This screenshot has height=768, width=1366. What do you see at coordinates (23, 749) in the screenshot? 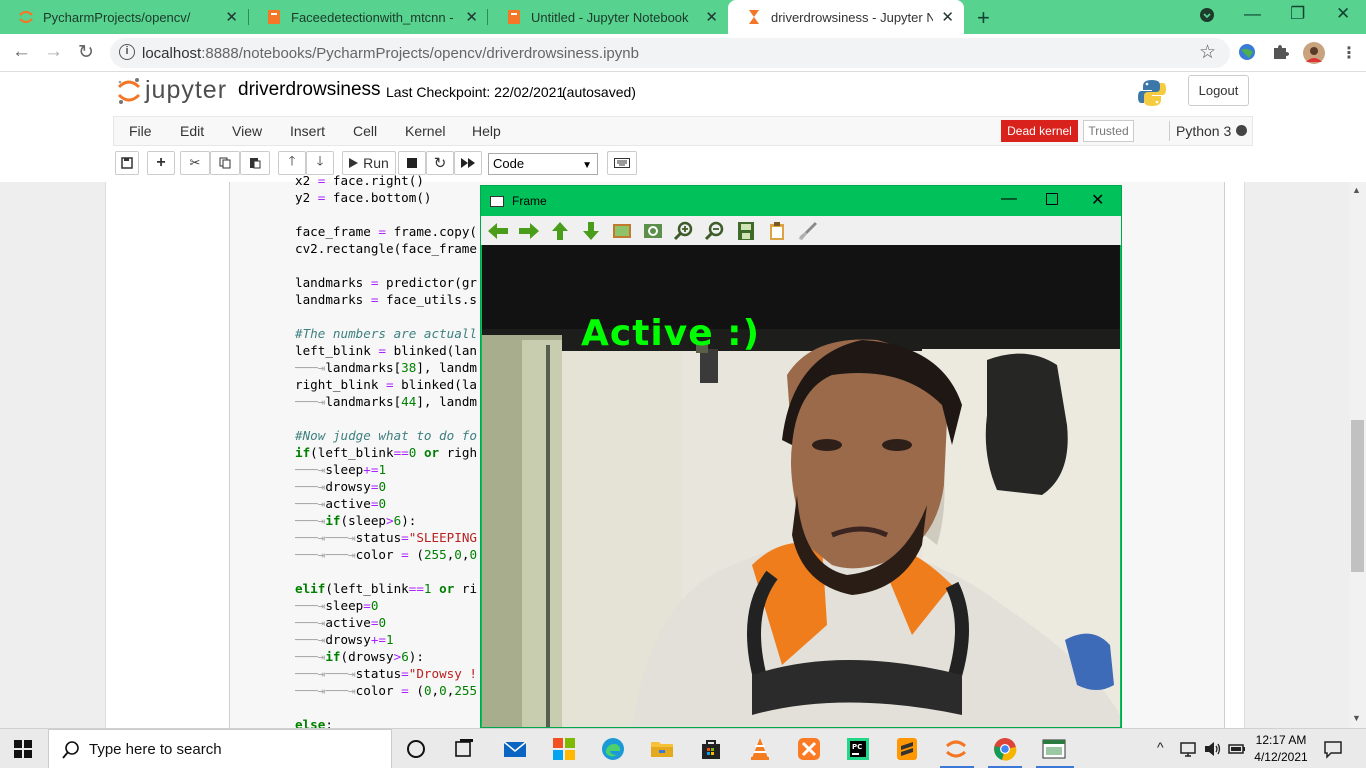
I see `windows-start-icon` at bounding box center [23, 749].